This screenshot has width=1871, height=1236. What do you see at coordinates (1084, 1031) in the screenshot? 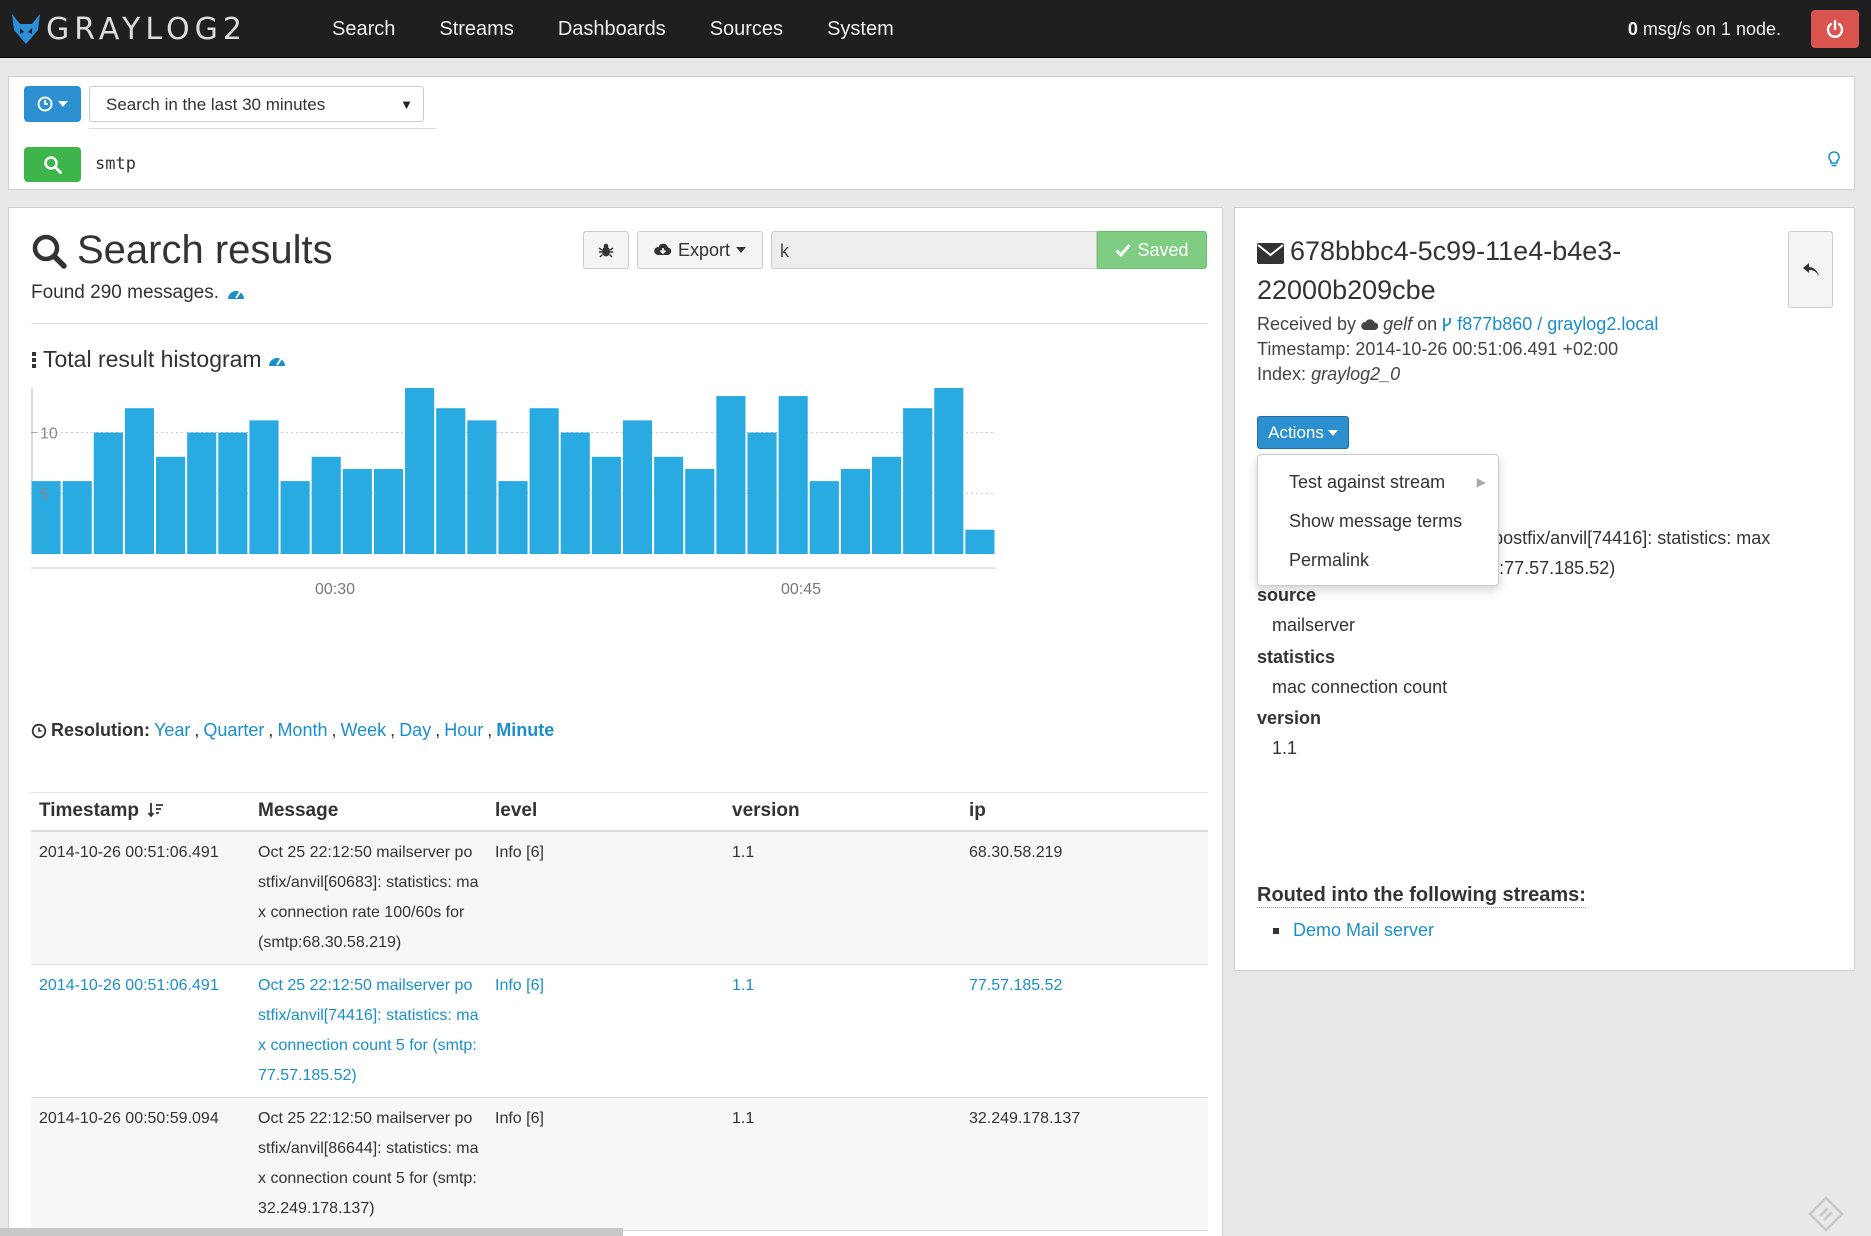
I see `cell-ip: 77.57.185.52` at bounding box center [1084, 1031].